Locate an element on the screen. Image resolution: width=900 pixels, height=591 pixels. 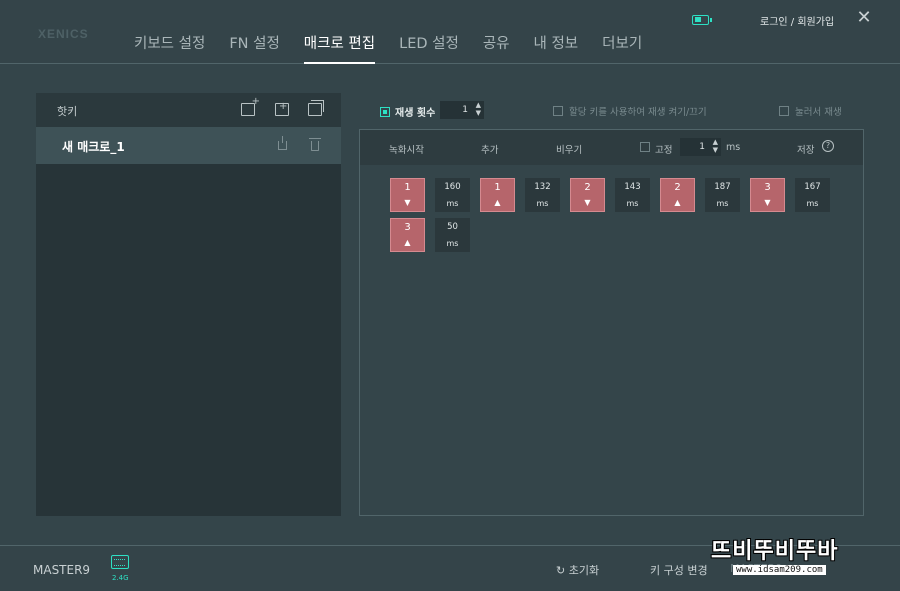
export-icon is located at coordinates (282, 143).